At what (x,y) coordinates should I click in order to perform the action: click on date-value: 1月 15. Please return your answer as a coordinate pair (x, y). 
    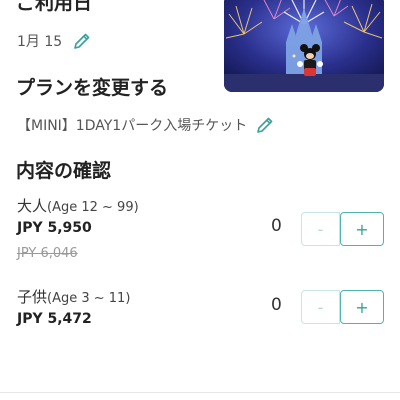
    Looking at the image, I should click on (40, 42).